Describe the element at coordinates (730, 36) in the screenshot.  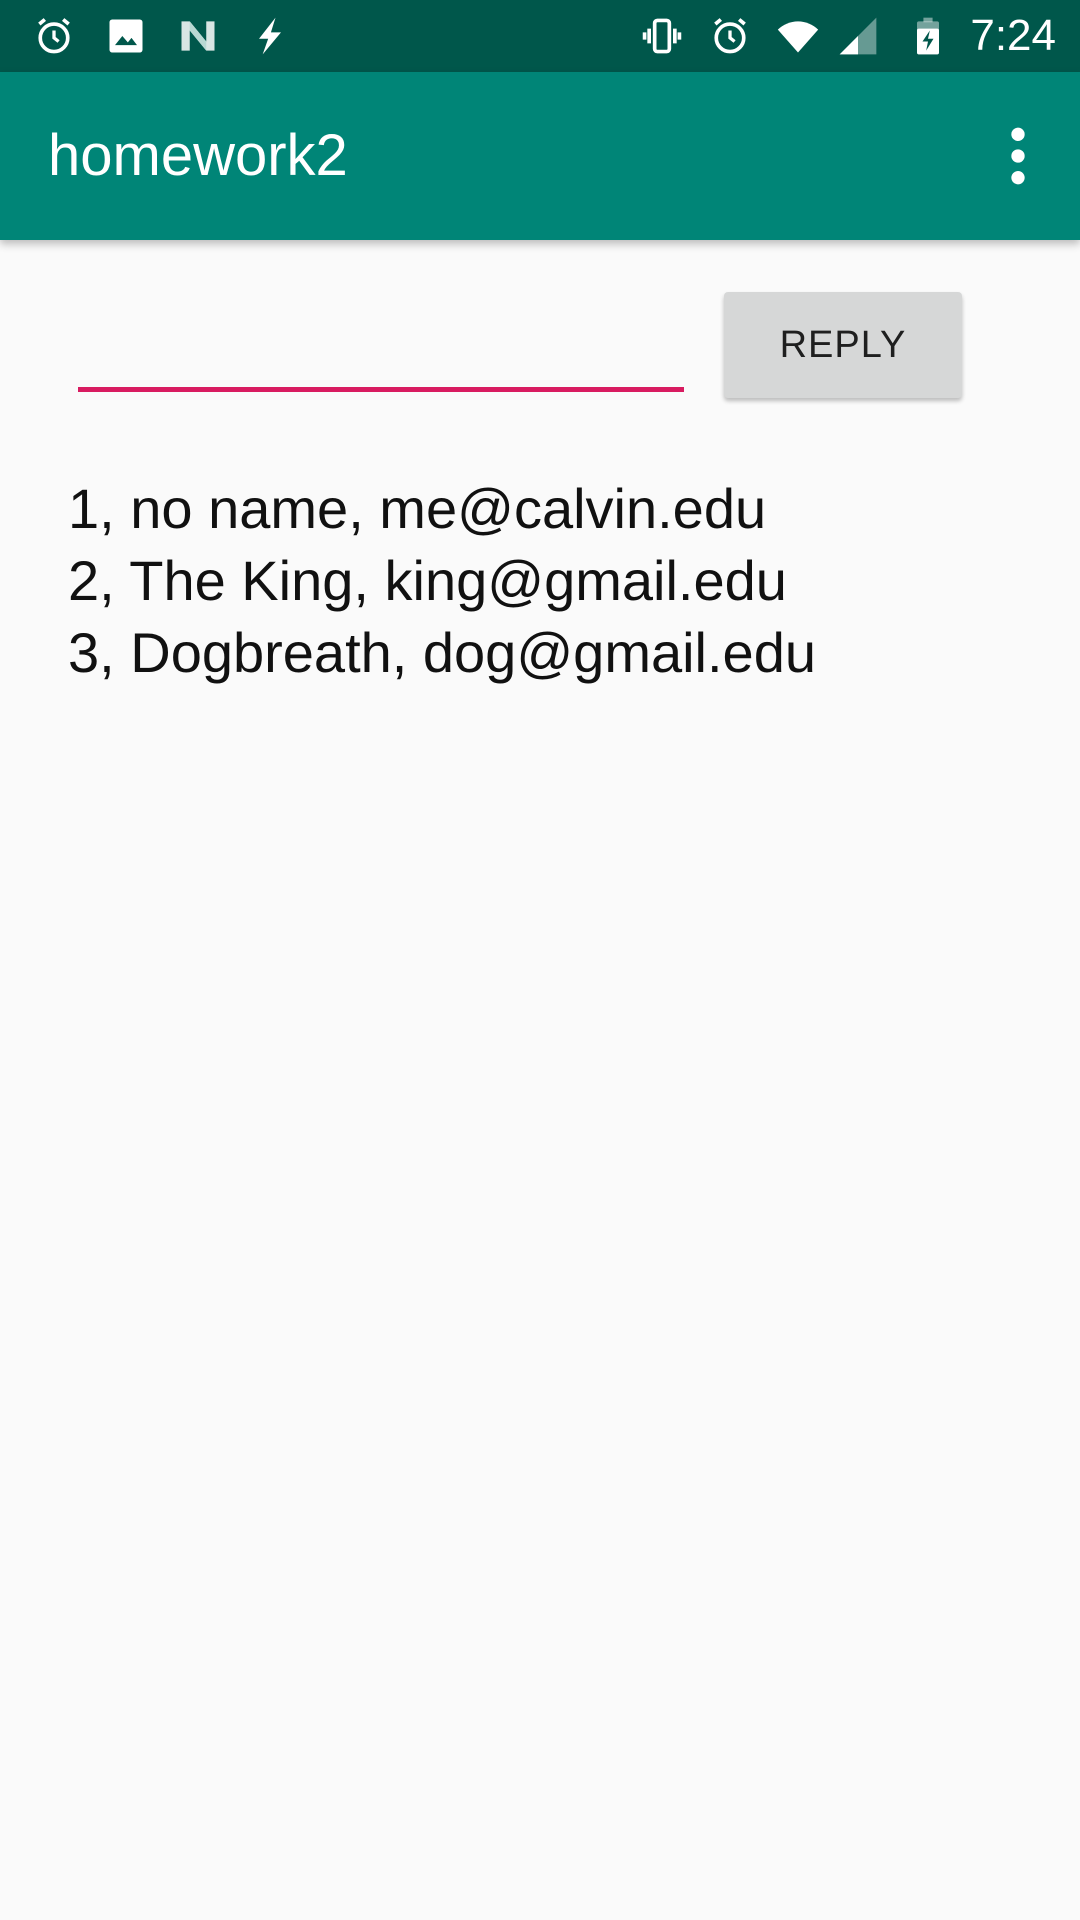
I see `alarm-icon-right` at that location.